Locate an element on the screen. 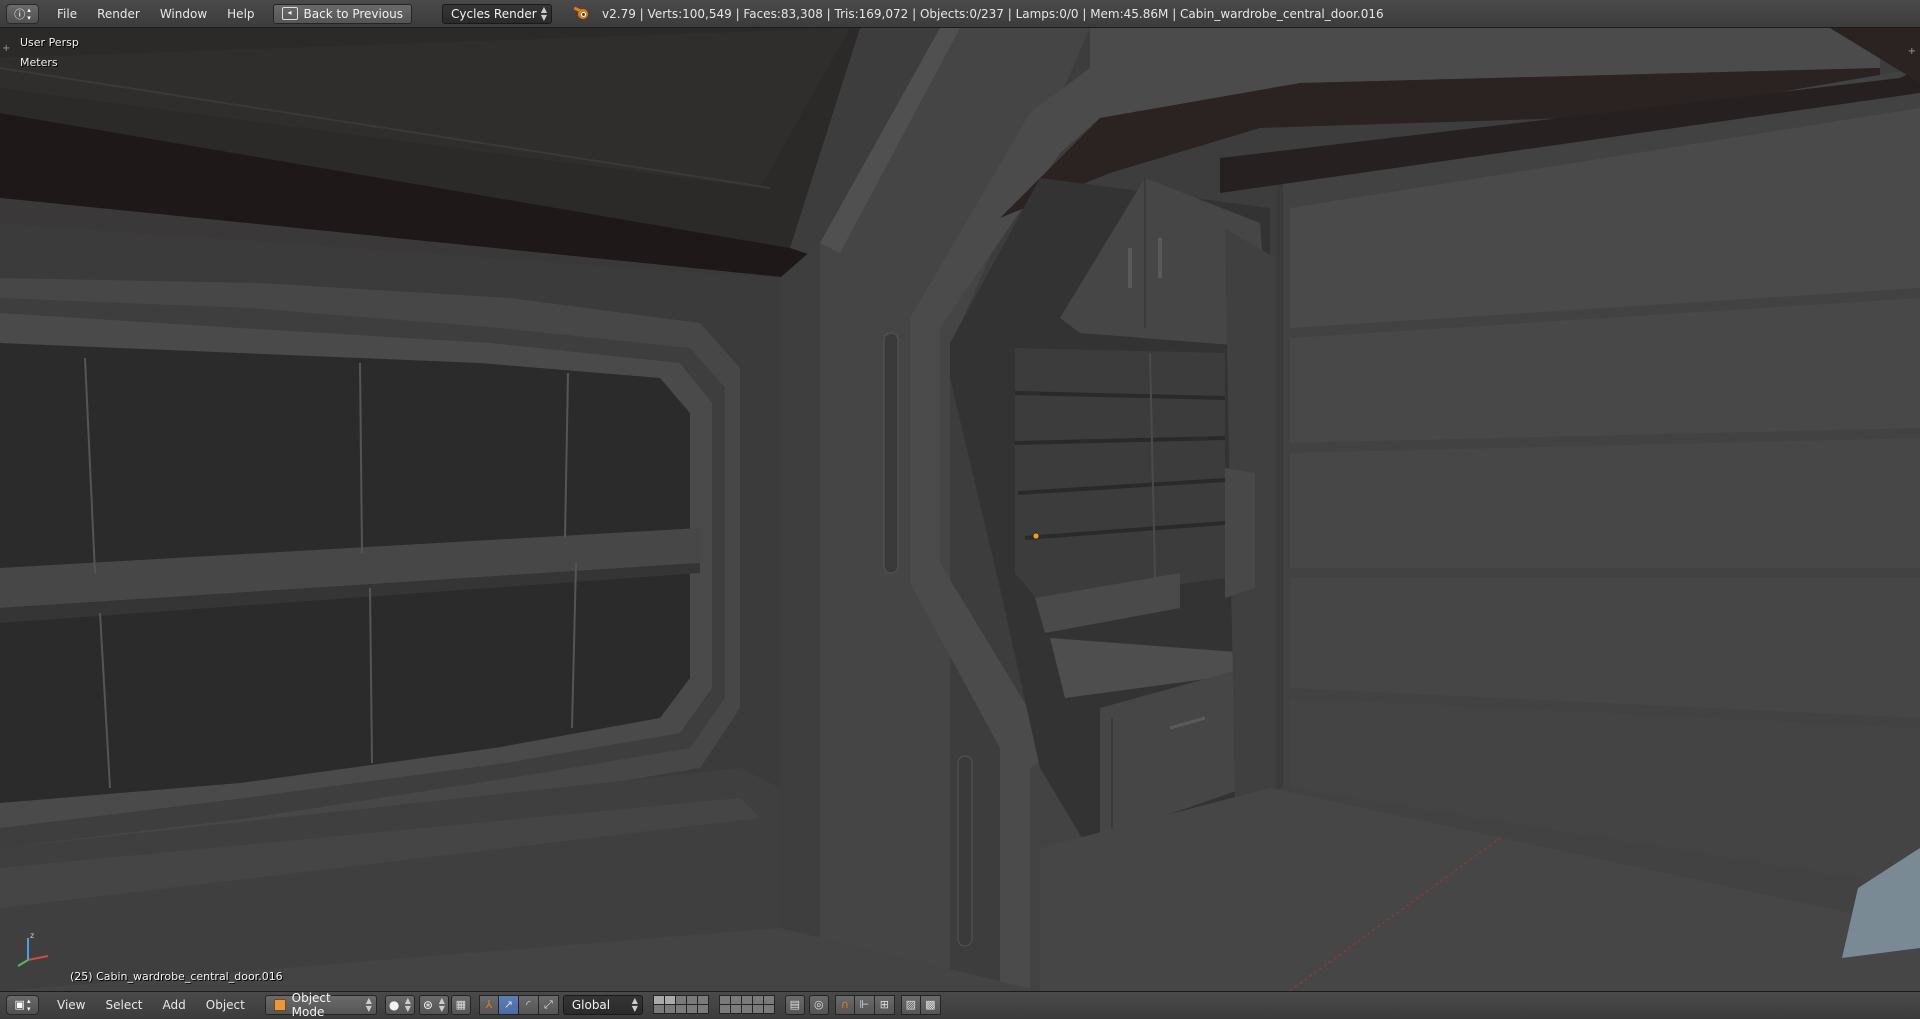 Image resolution: width=1920 pixels, height=1019 pixels. interaction-mode-dropdown: Object Mode ▲ ▼ is located at coordinates (320, 1005).